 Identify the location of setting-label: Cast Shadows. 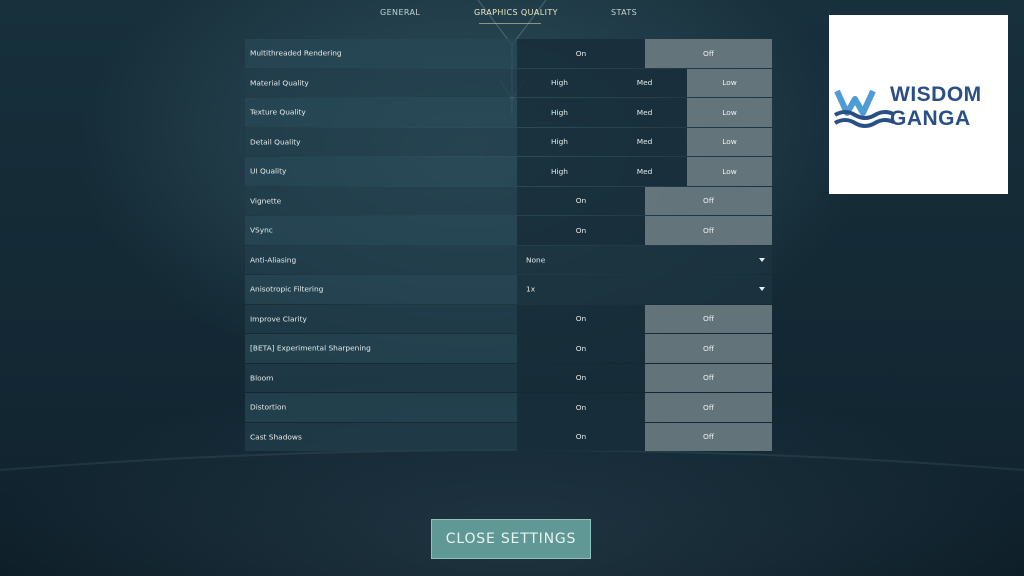
(276, 437).